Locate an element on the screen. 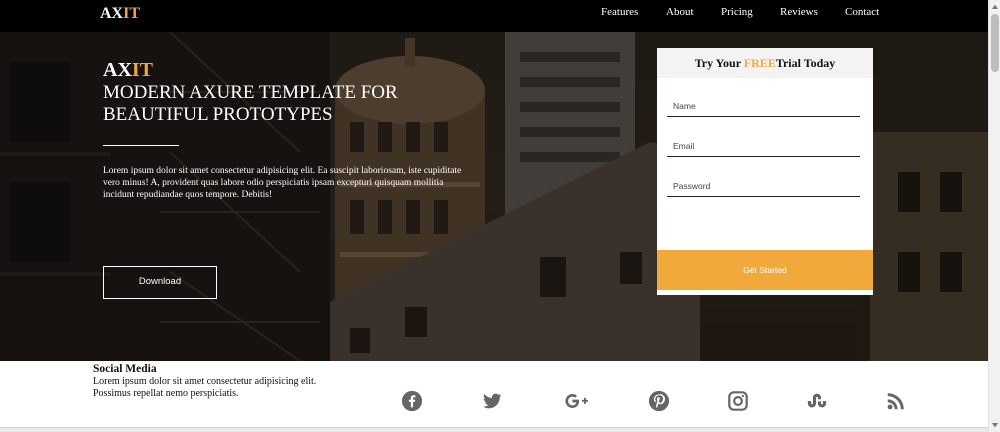 The width and height of the screenshot is (1000, 432). trial-title-post: Trial Today is located at coordinates (805, 63).